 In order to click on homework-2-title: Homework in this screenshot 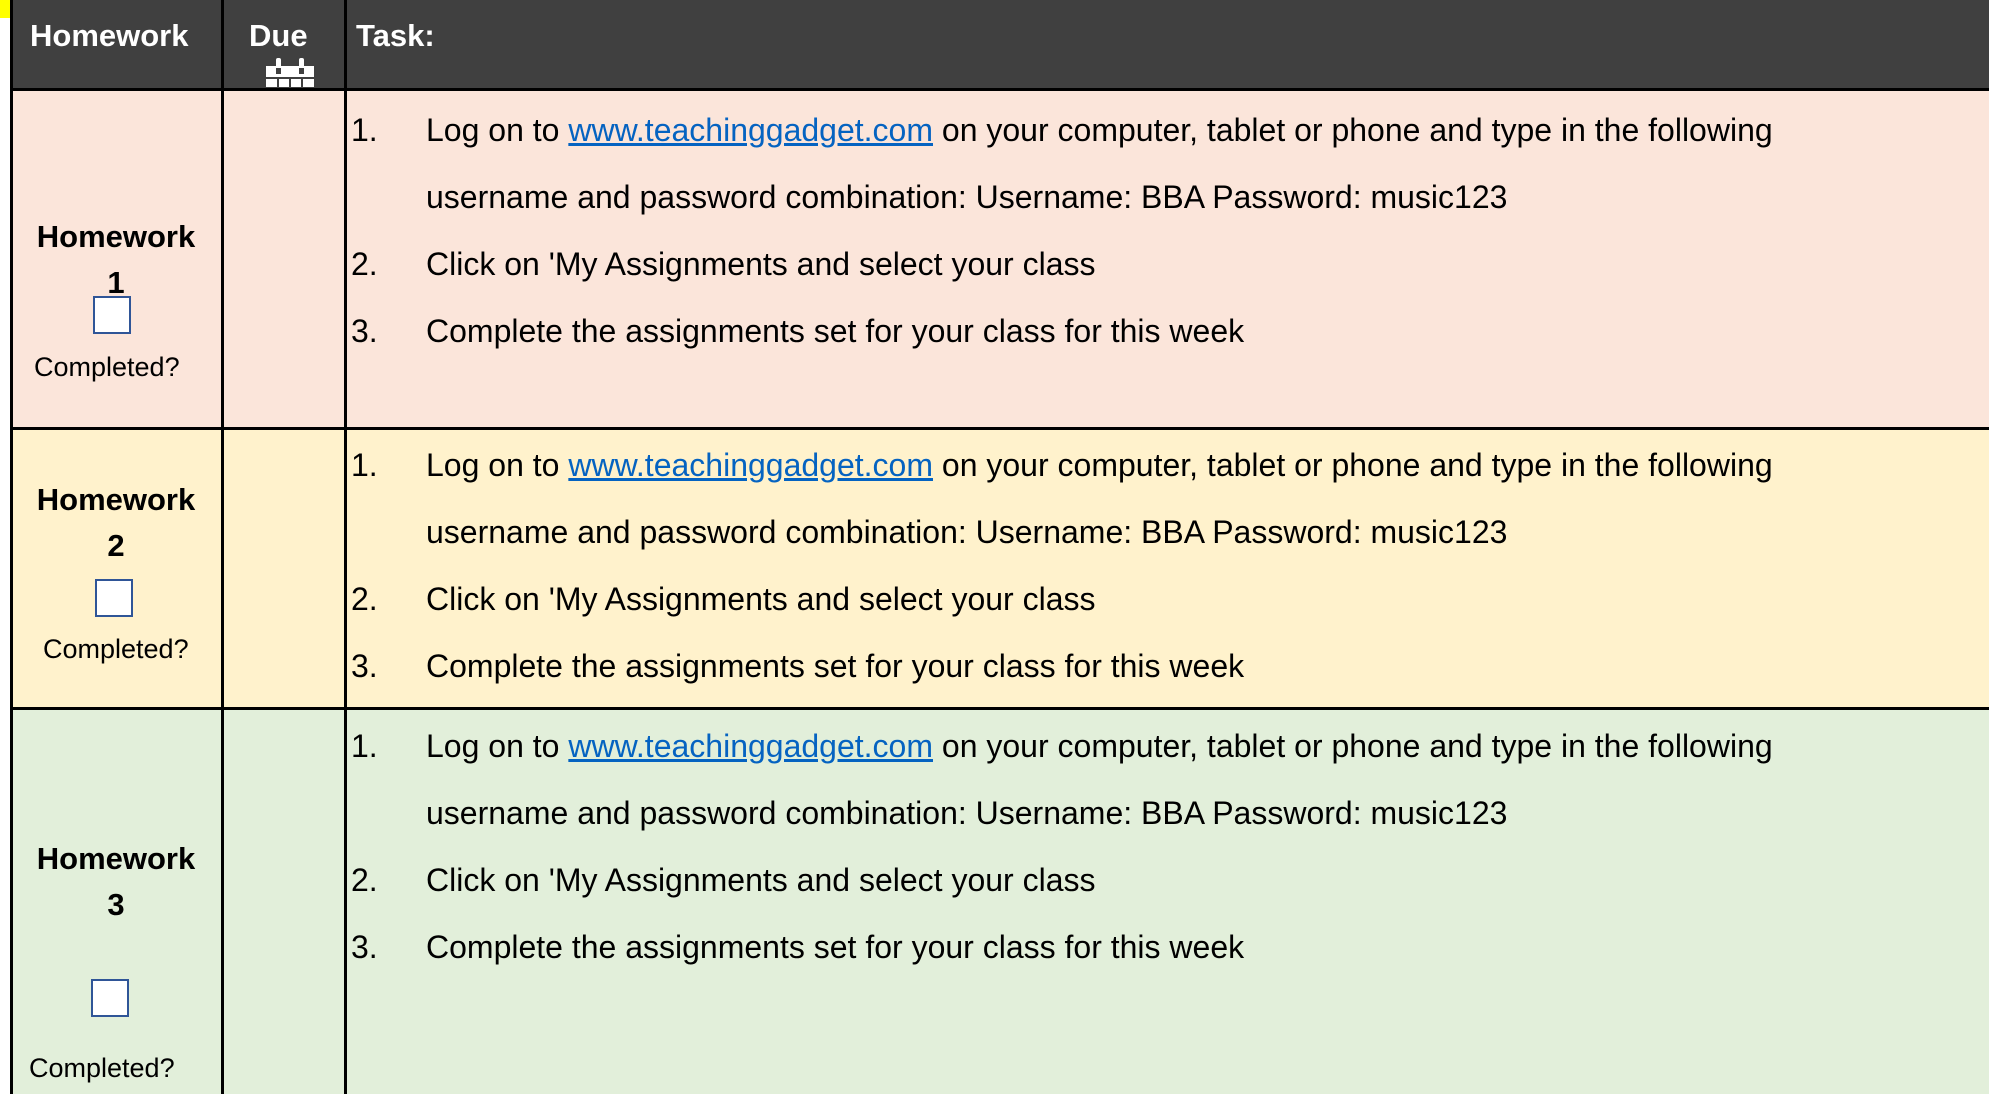, I will do `click(116, 499)`.